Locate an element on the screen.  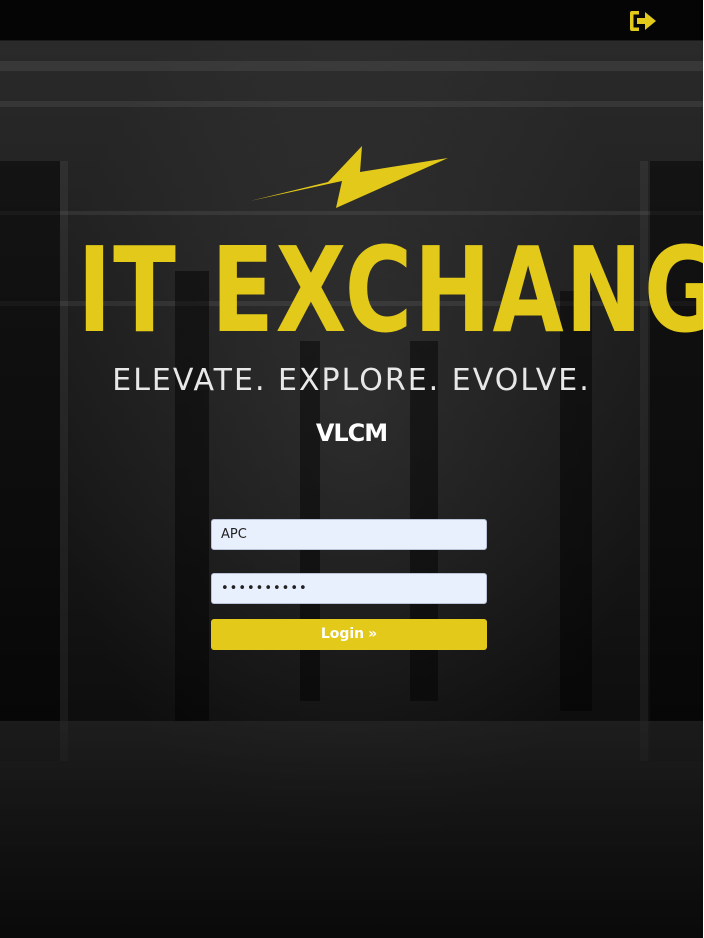
password-field is located at coordinates (349, 588).